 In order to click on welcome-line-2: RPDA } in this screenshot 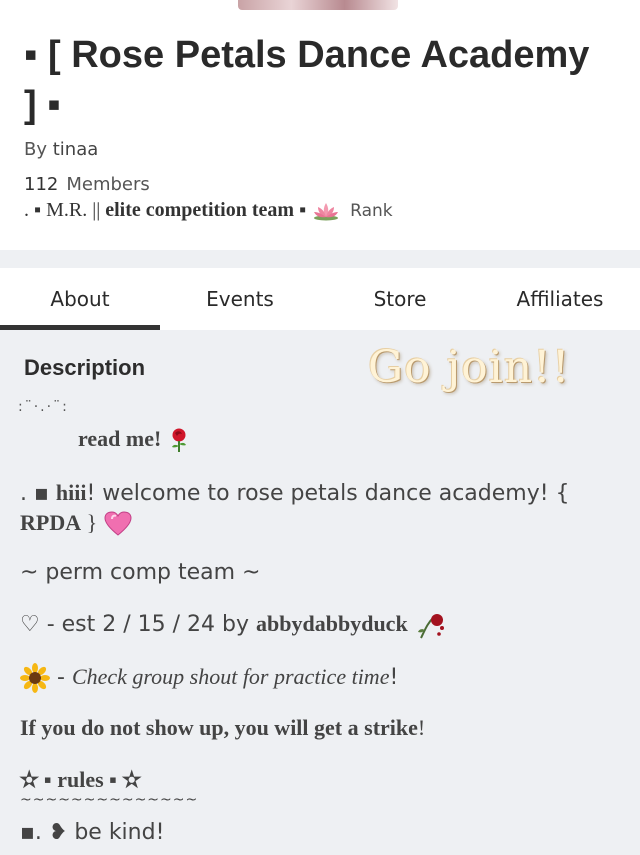, I will do `click(76, 523)`.